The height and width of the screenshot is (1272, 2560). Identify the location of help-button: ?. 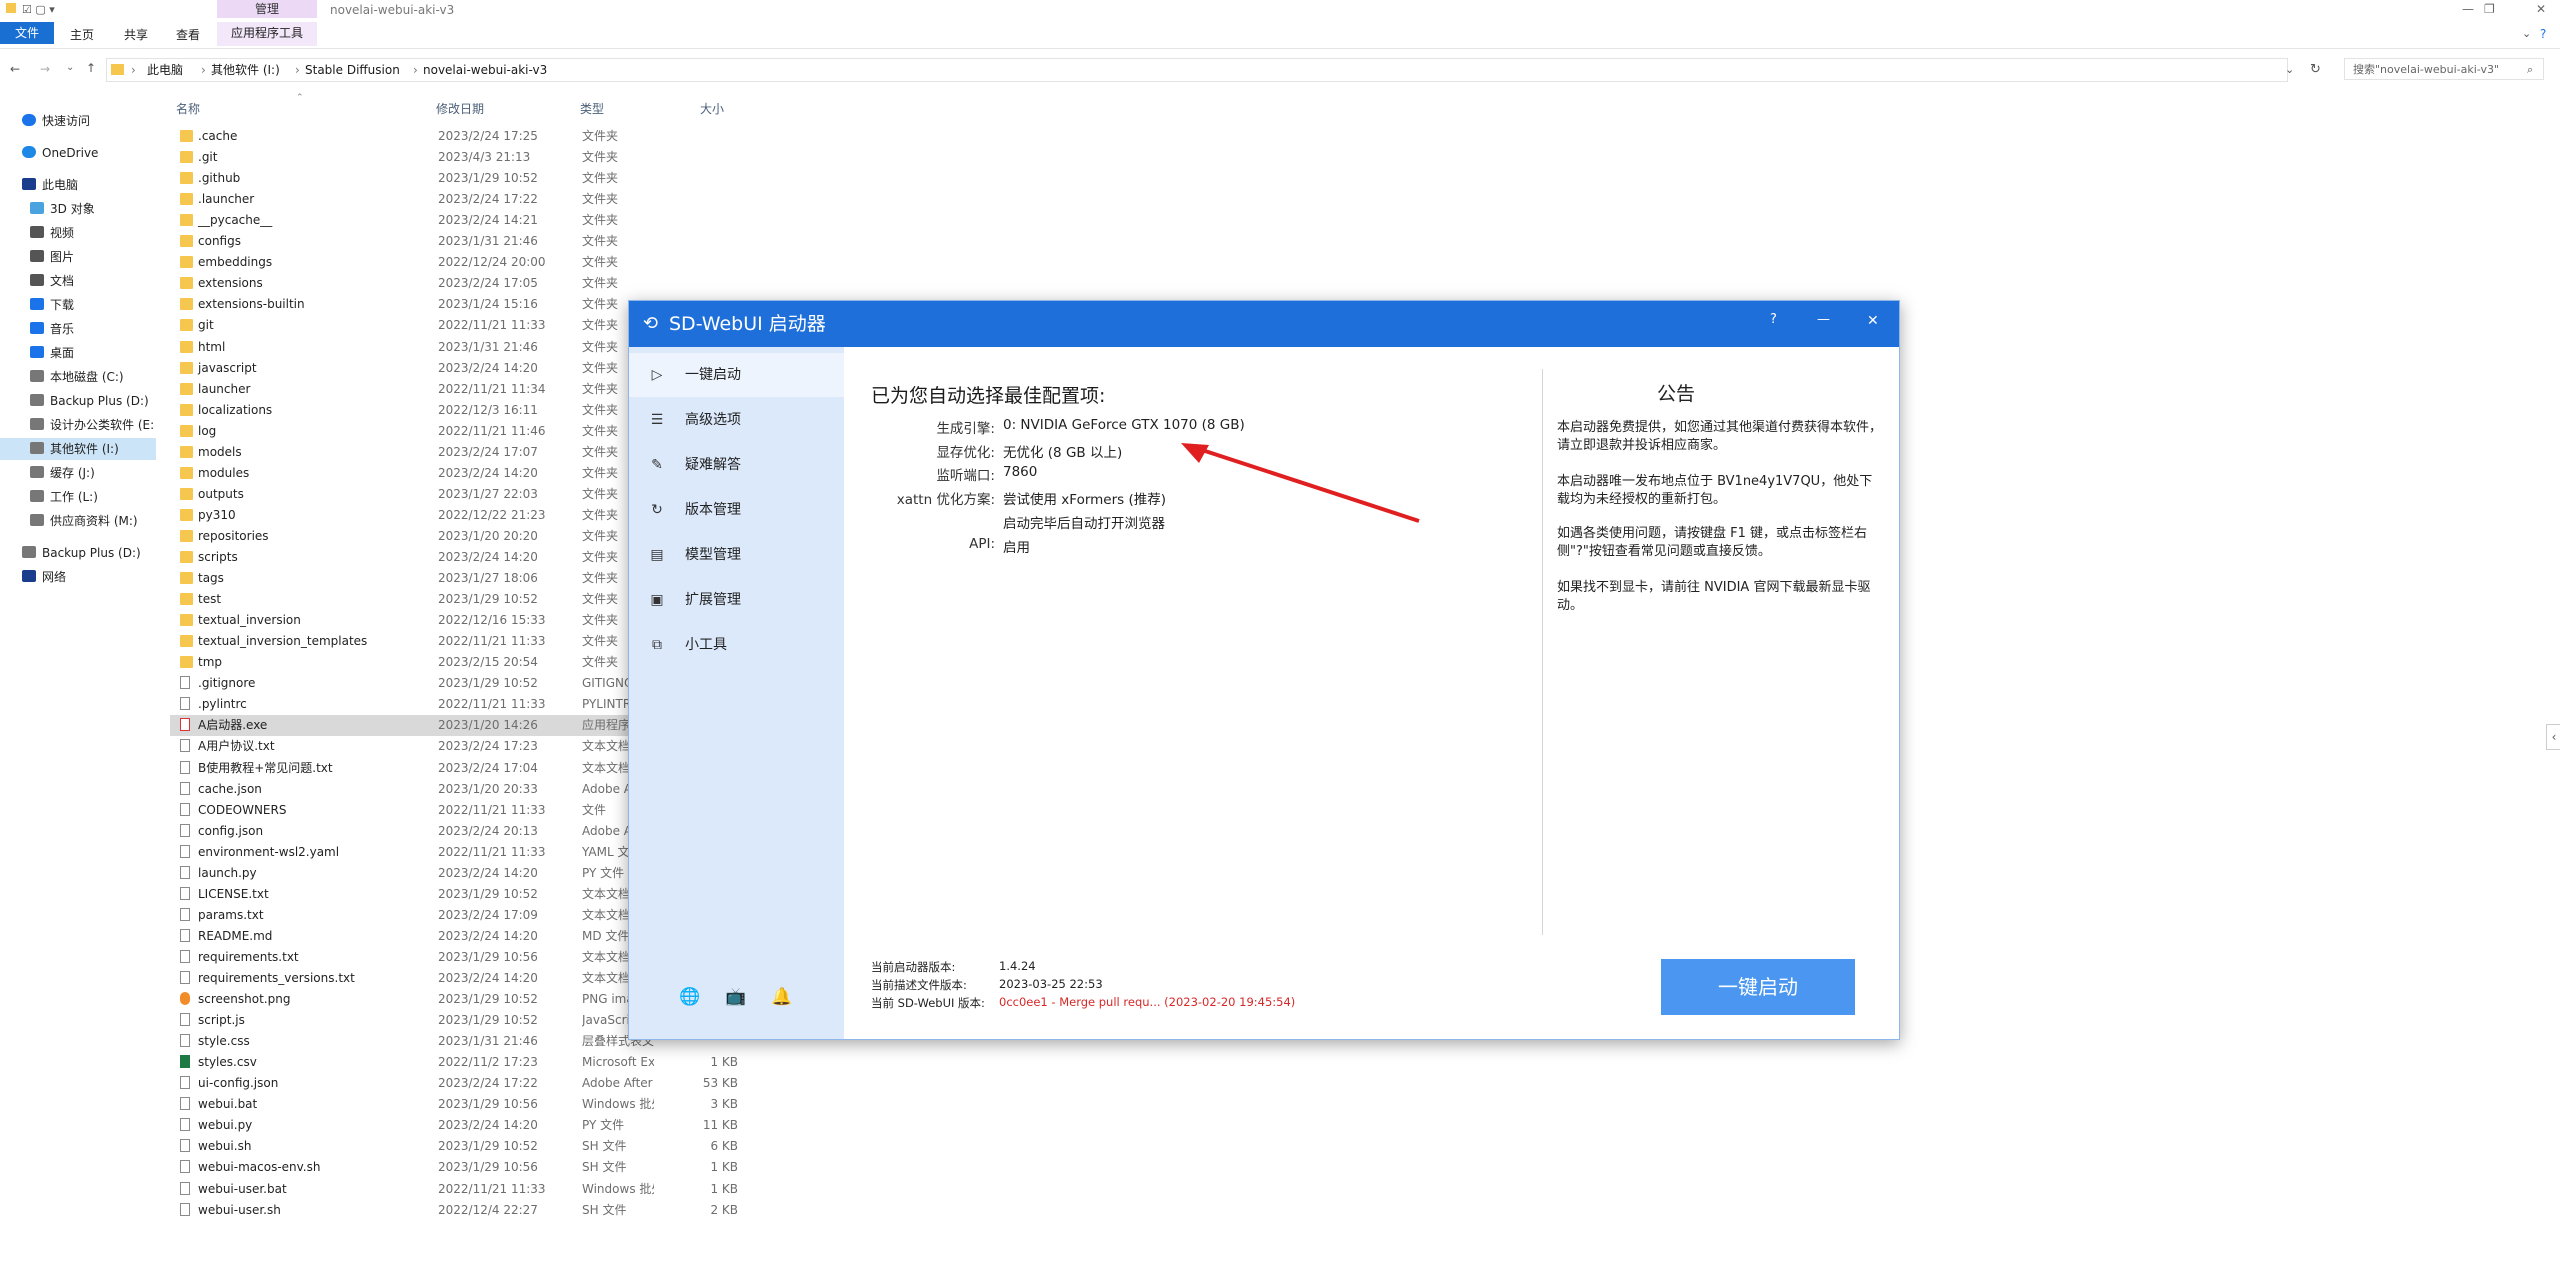
(1773, 320).